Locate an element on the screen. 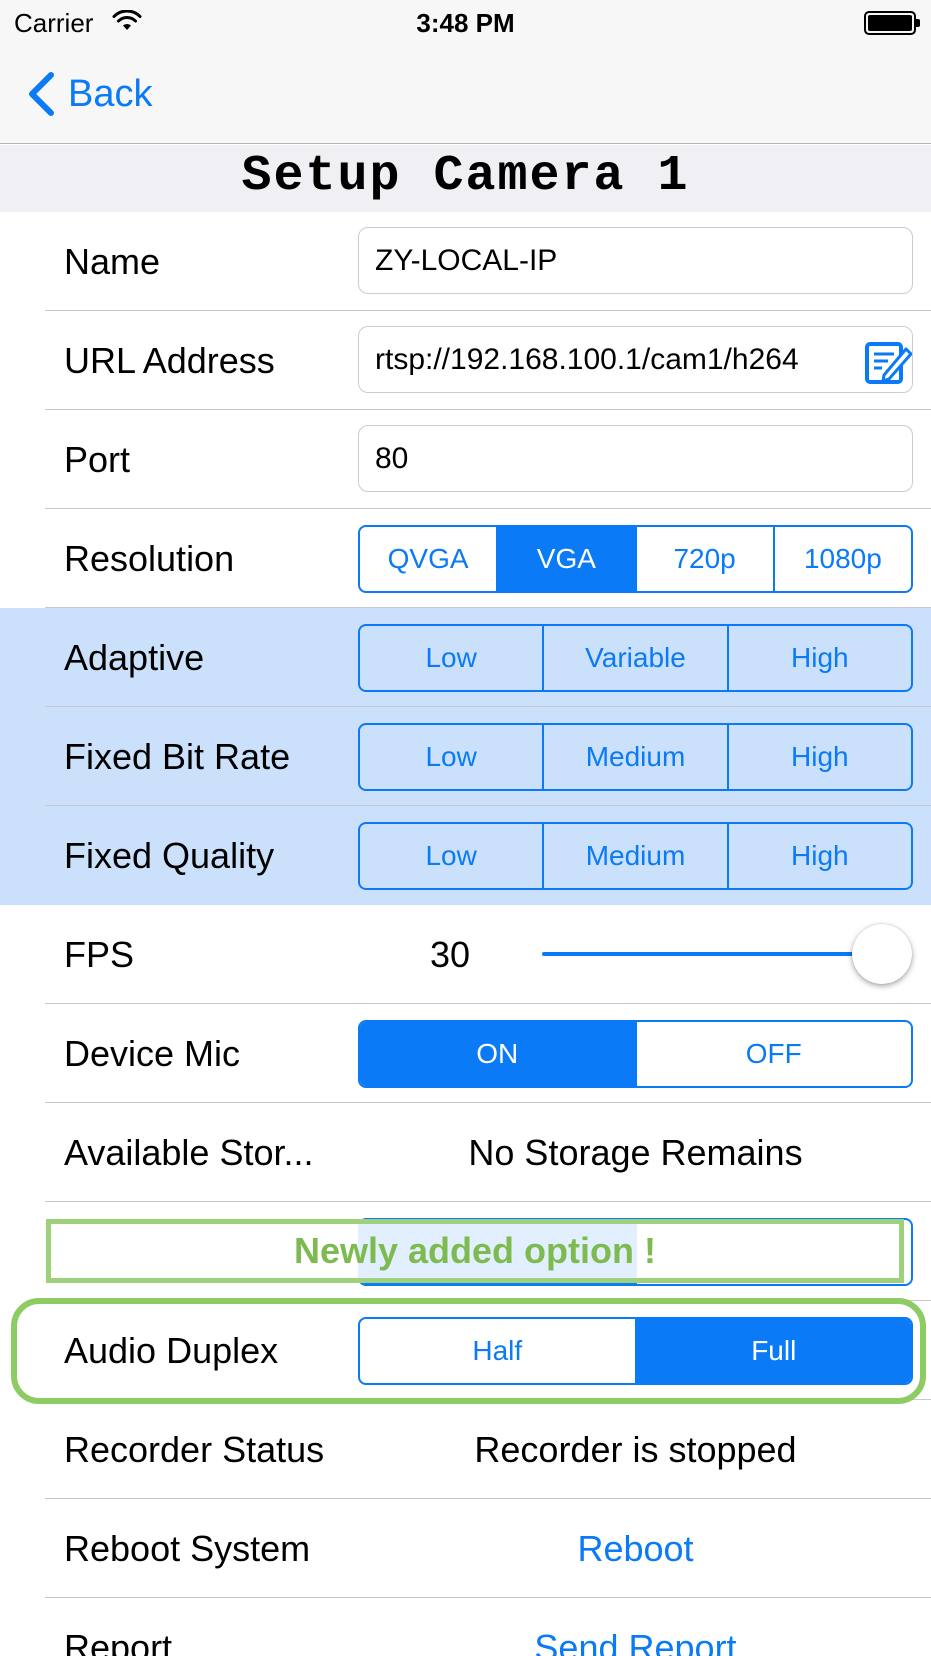  row-resolution: Resolution QVGA VGA 720p 1080p is located at coordinates (465, 558).